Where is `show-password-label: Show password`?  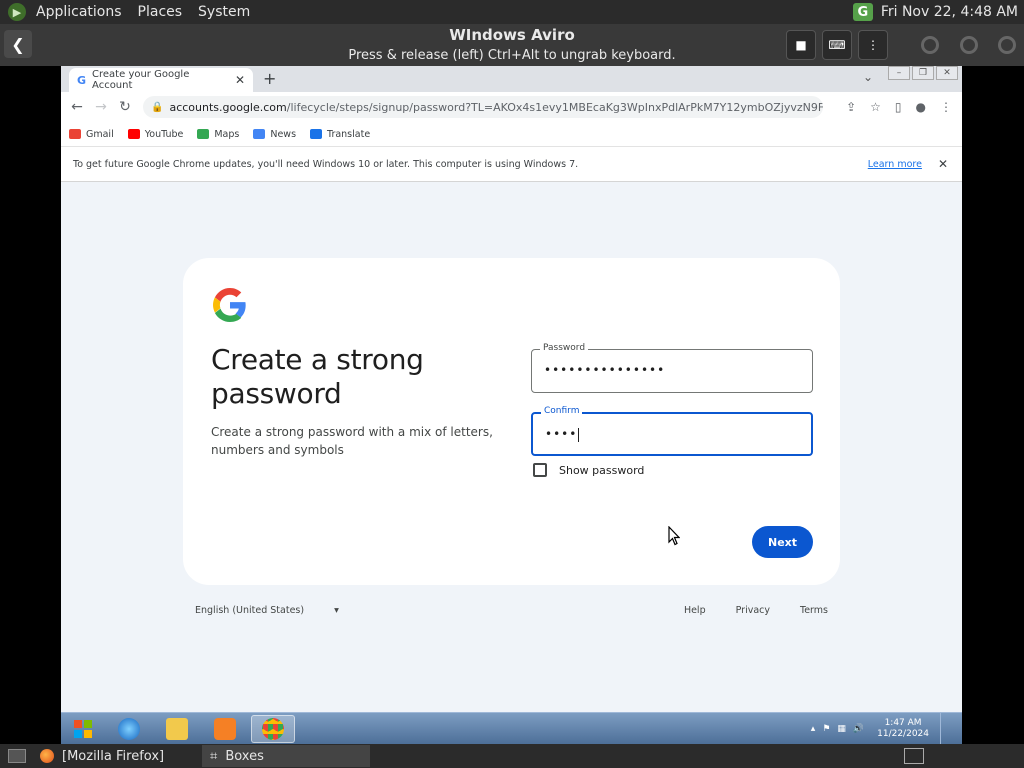
show-password-label: Show password is located at coordinates (602, 470).